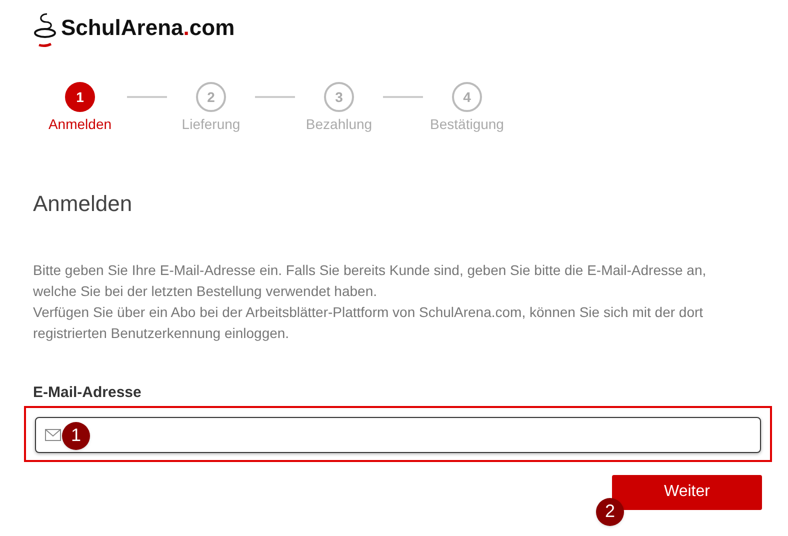 The height and width of the screenshot is (536, 788). I want to click on step-label: Lieferung, so click(211, 124).